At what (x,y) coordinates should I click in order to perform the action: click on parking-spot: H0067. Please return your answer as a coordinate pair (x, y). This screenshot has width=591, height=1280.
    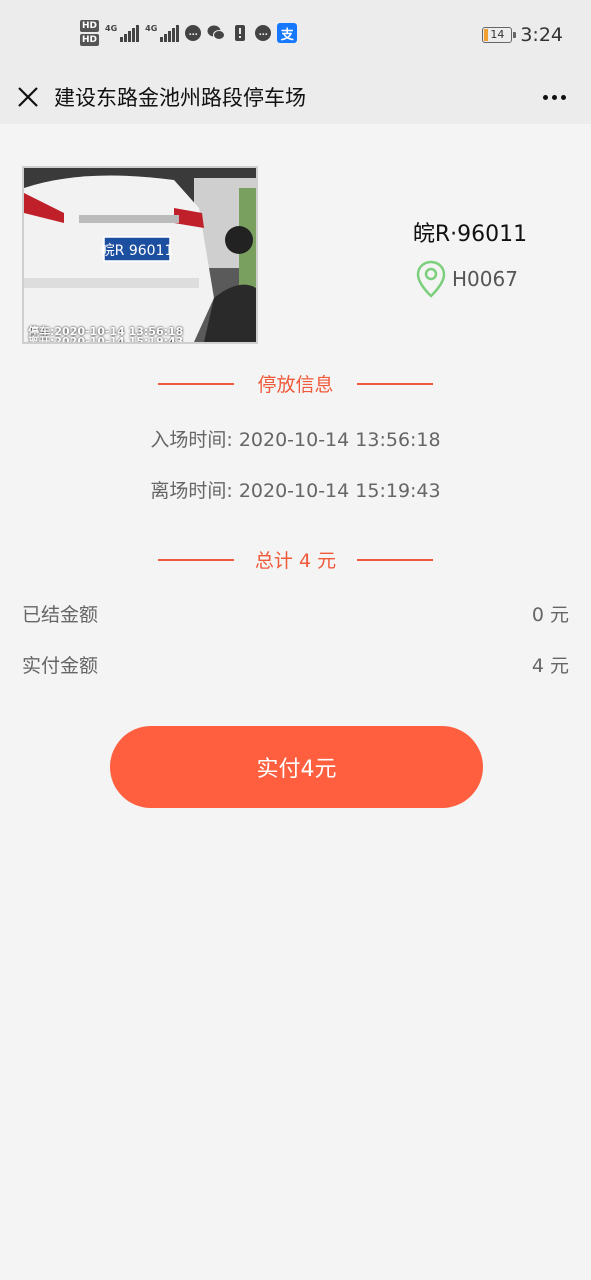
    Looking at the image, I should click on (467, 279).